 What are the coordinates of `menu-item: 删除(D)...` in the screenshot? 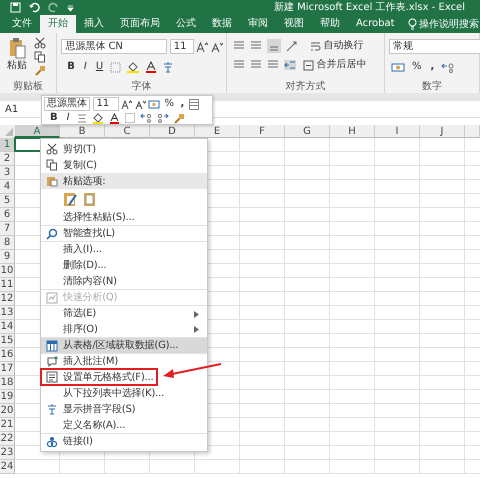 It's located at (124, 265).